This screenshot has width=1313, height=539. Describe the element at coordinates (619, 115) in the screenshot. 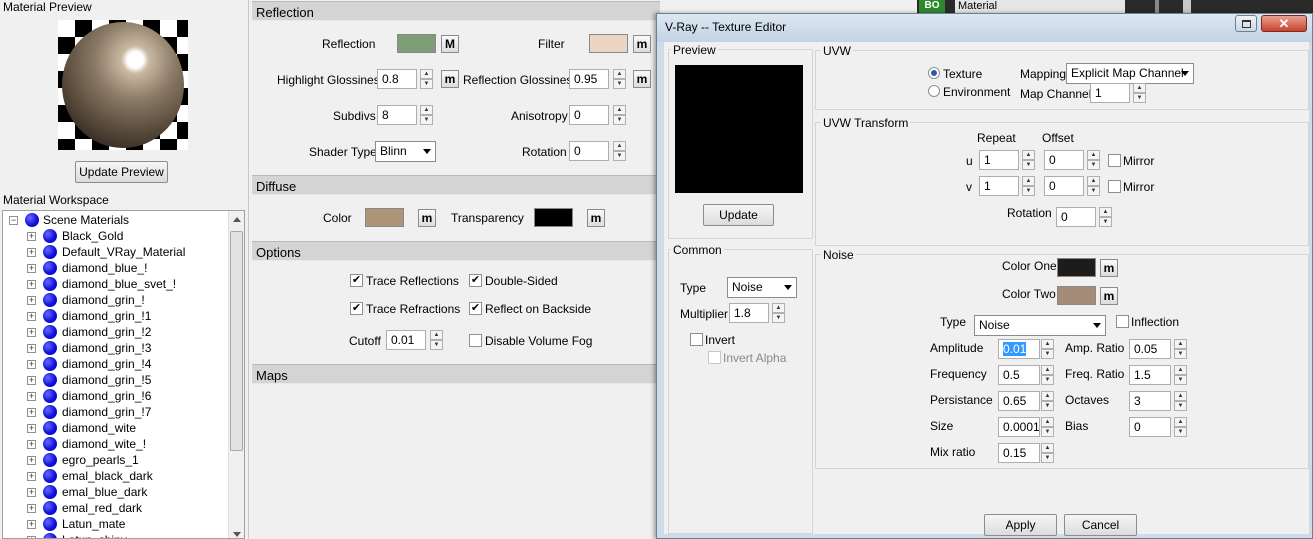

I see `anisotropy-spinner: ▲ ▼` at that location.